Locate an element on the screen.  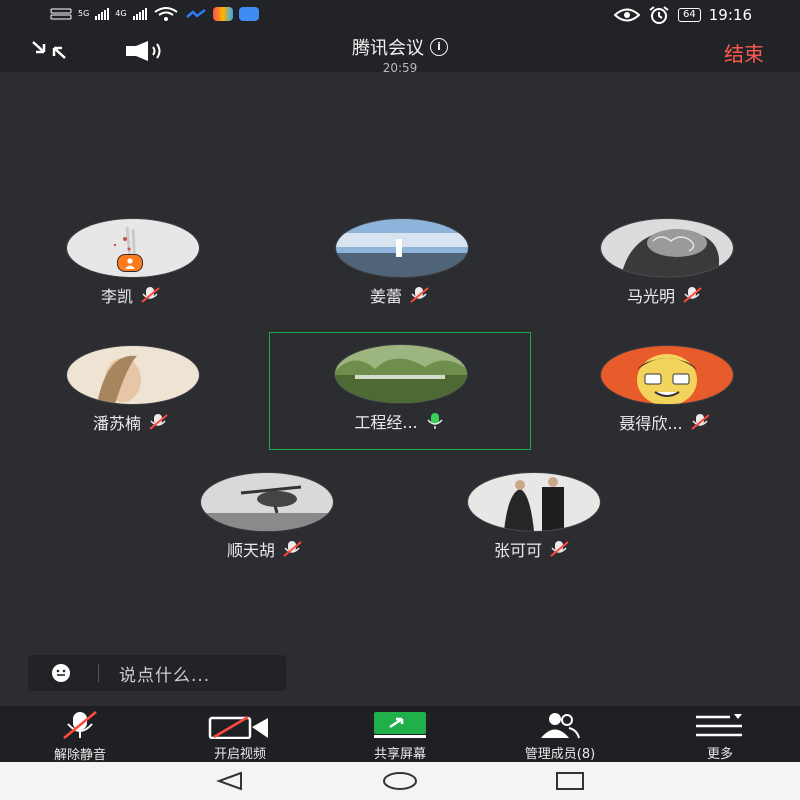
participant-name-row: 马光明 is located at coordinates (665, 295).